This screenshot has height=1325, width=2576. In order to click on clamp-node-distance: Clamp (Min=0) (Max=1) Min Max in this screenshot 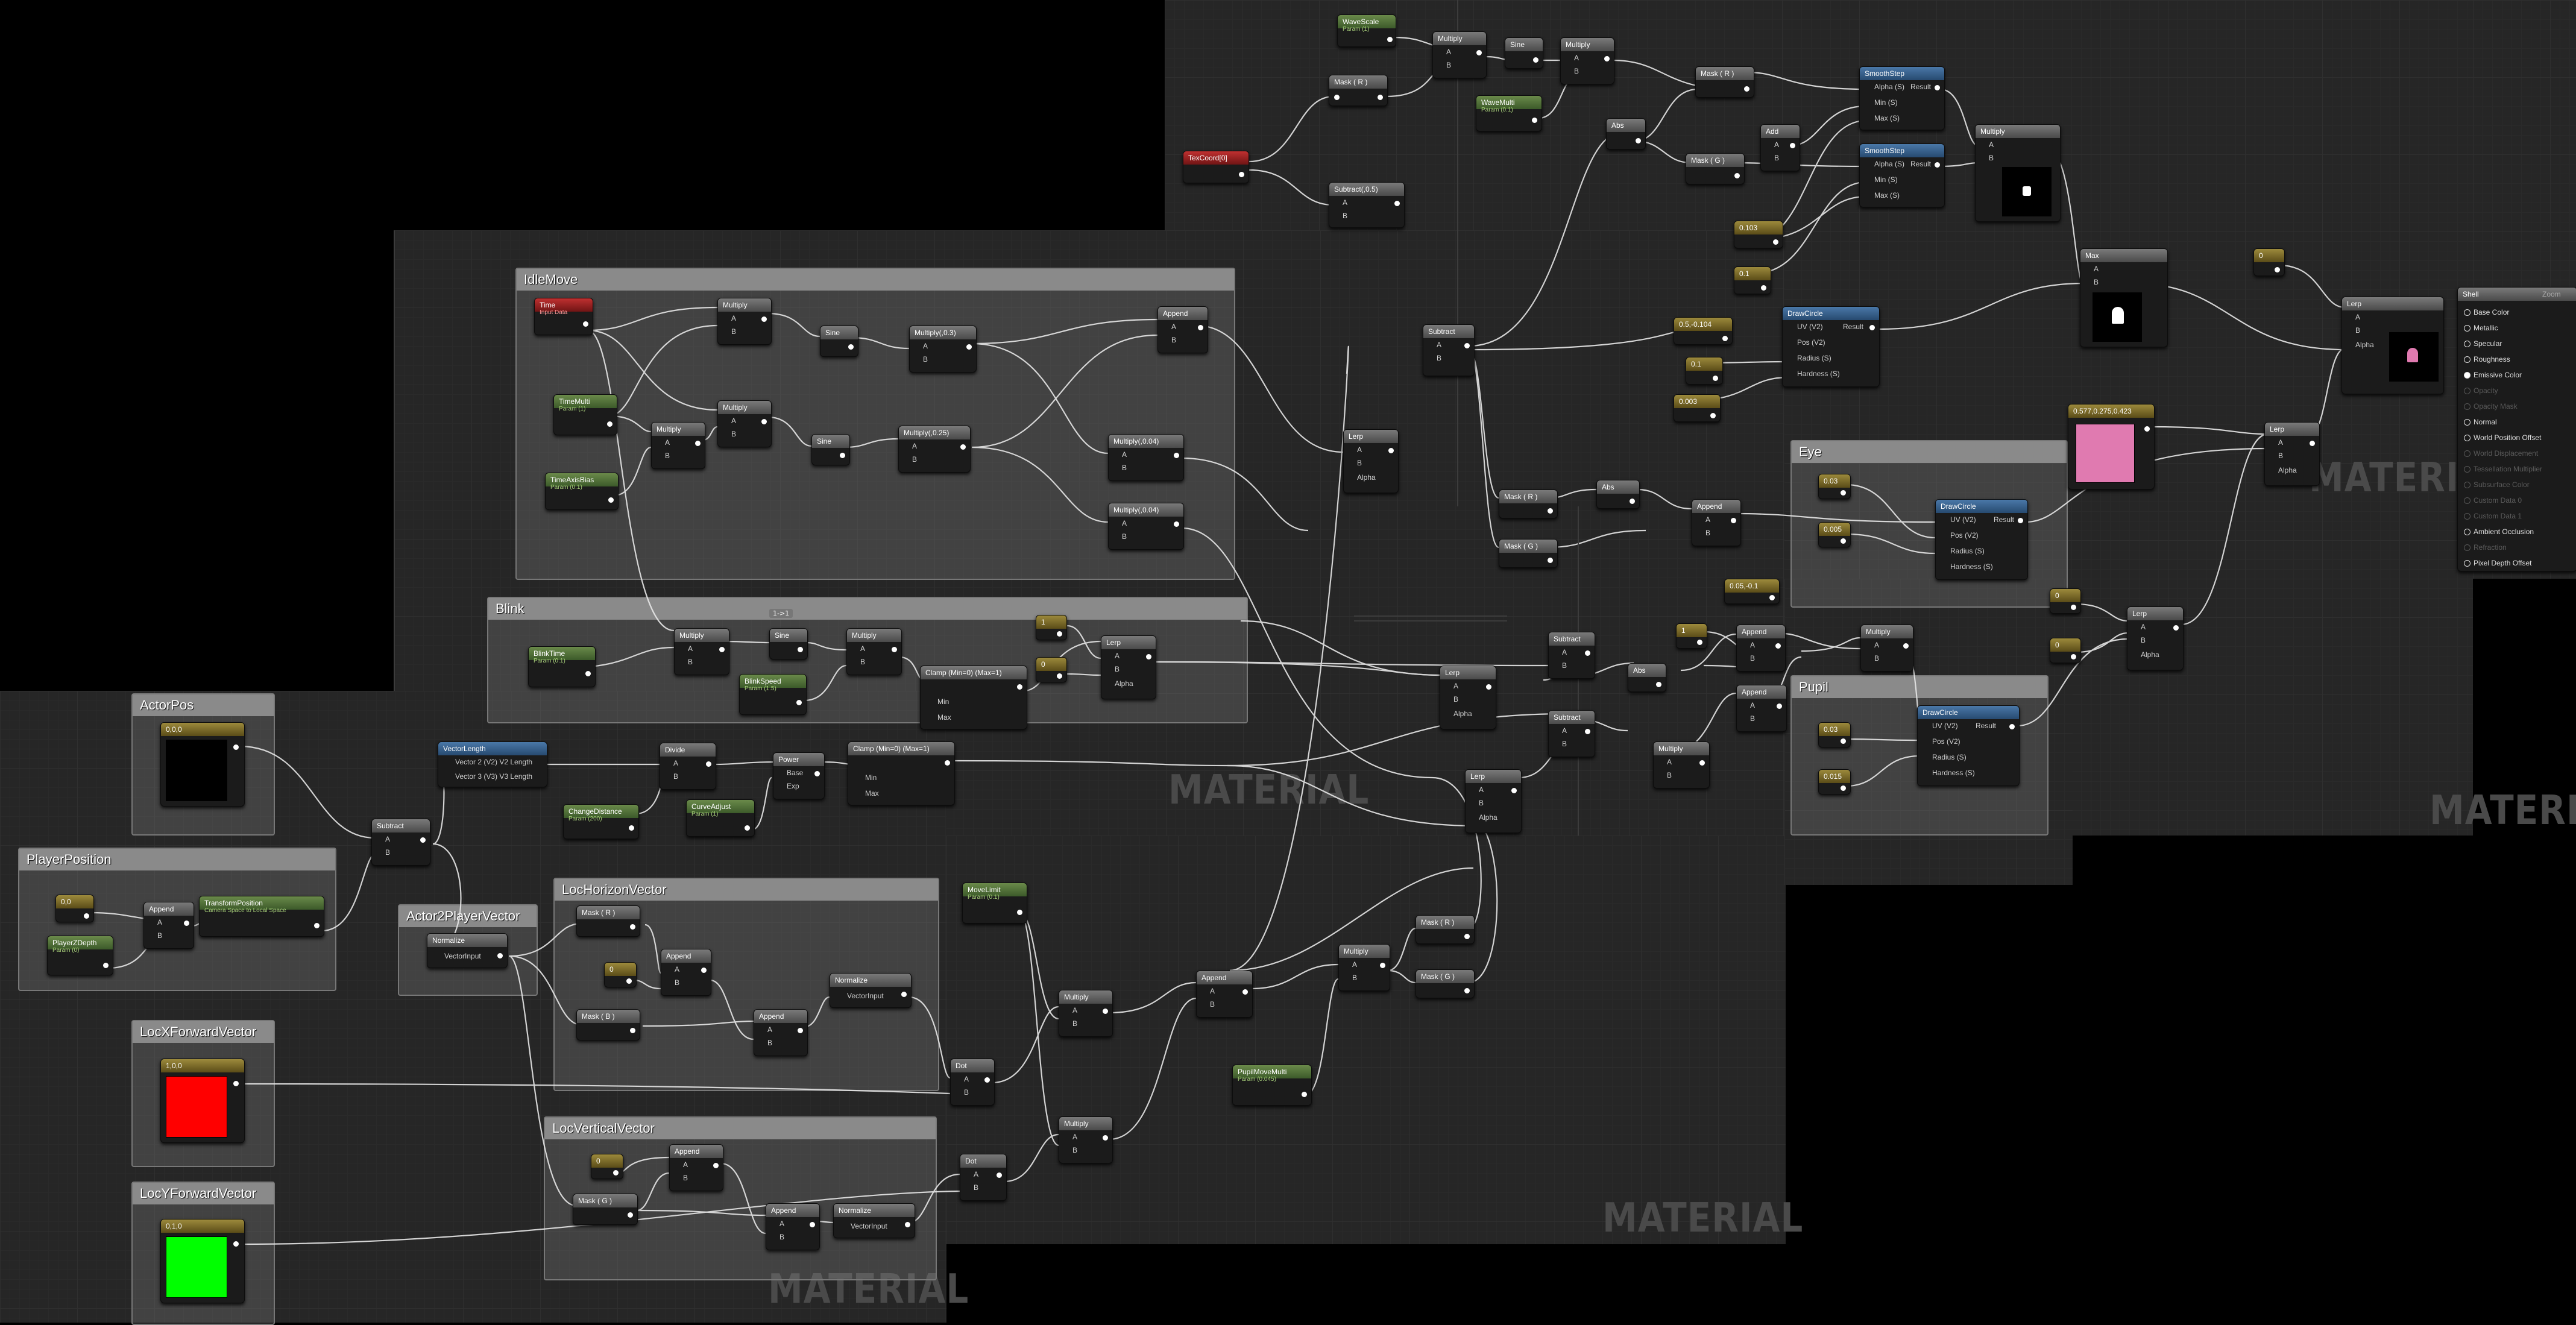, I will do `click(901, 773)`.